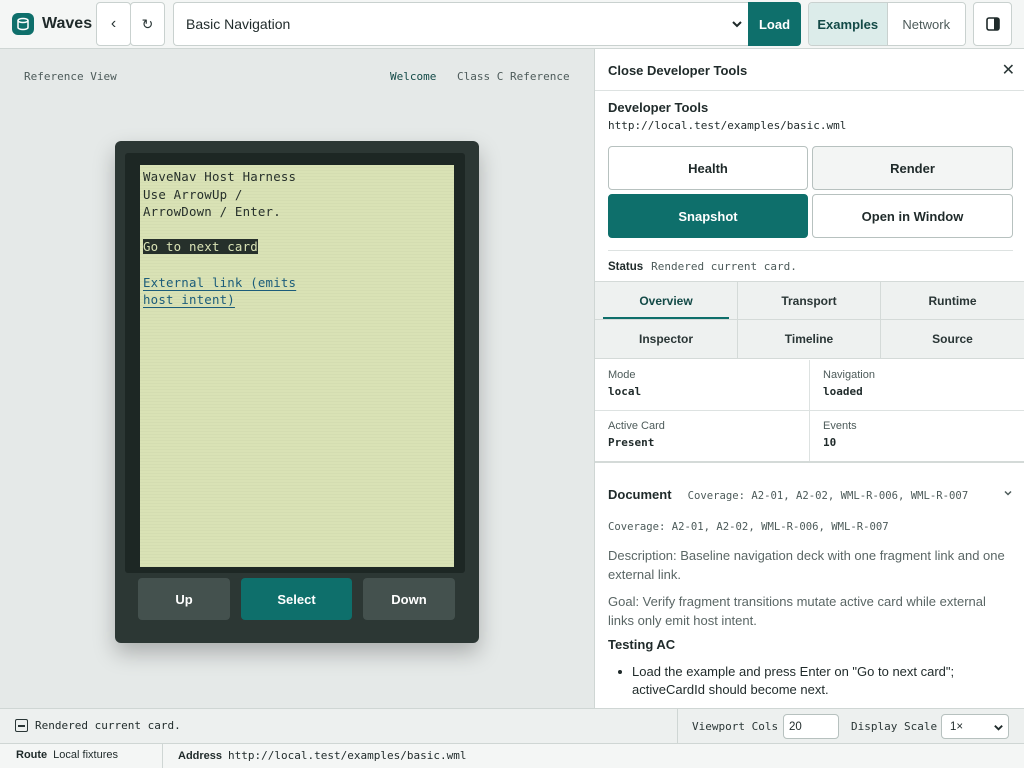 This screenshot has height=768, width=1024. Describe the element at coordinates (21, 725) in the screenshot. I see `collapse-icon` at that location.